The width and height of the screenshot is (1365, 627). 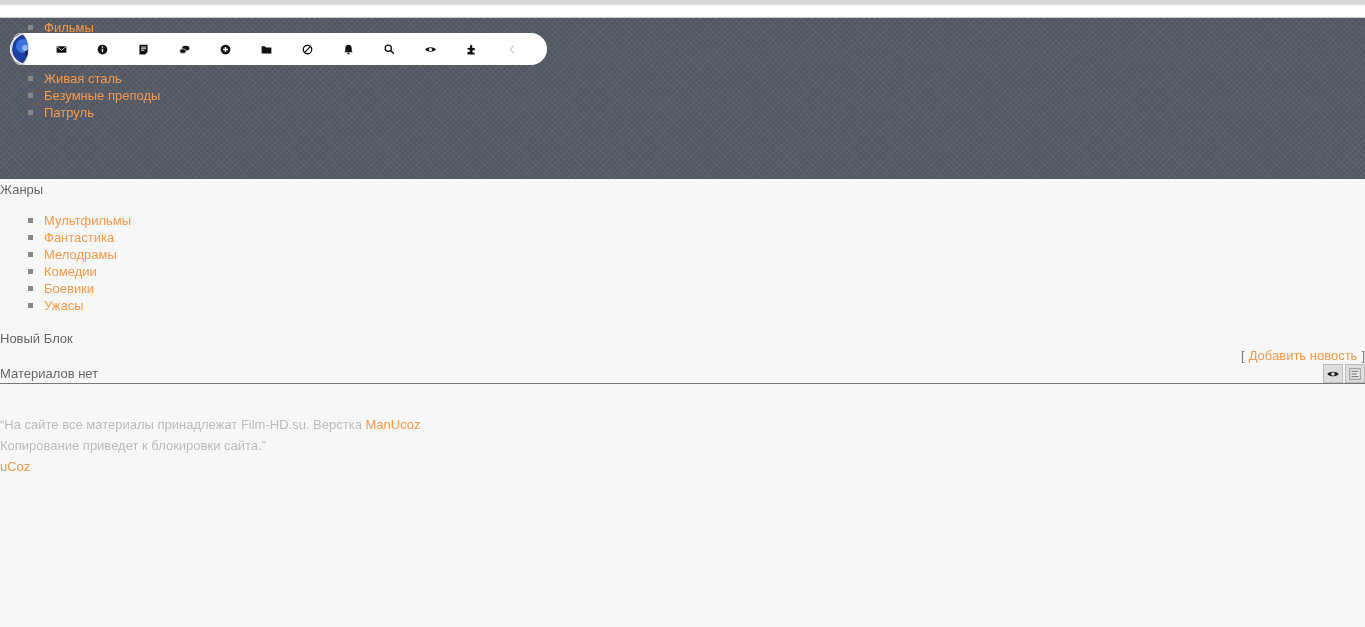 What do you see at coordinates (1333, 373) in the screenshot?
I see `eye-icon` at bounding box center [1333, 373].